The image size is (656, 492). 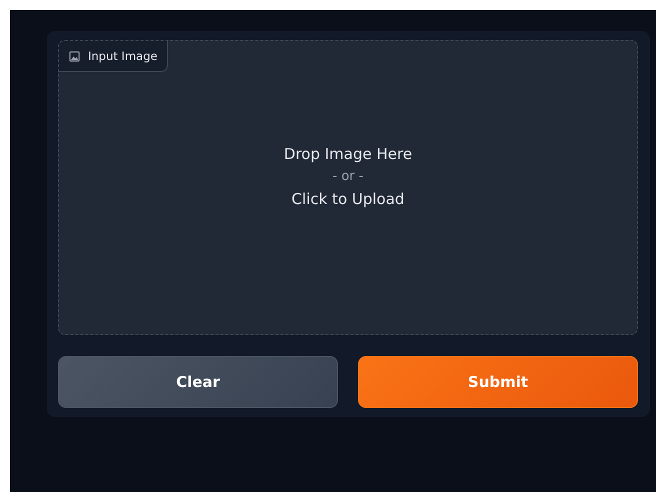 What do you see at coordinates (348, 154) in the screenshot?
I see `drop-text: Drop Image Here` at bounding box center [348, 154].